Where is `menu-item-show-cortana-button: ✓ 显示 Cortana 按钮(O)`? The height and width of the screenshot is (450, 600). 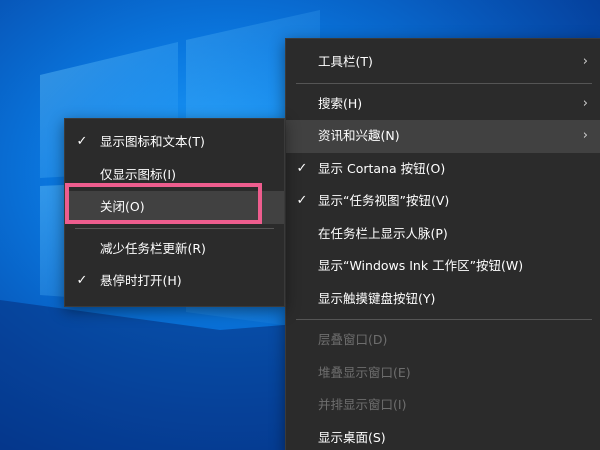
menu-item-show-cortana-button: ✓ 显示 Cortana 按钮(O) is located at coordinates (443, 169).